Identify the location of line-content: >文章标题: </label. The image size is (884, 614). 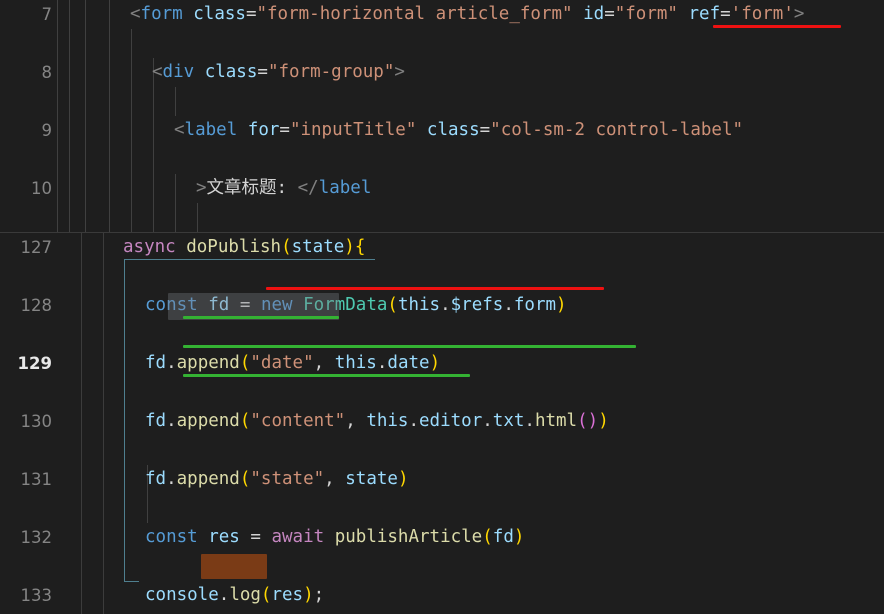
(284, 188).